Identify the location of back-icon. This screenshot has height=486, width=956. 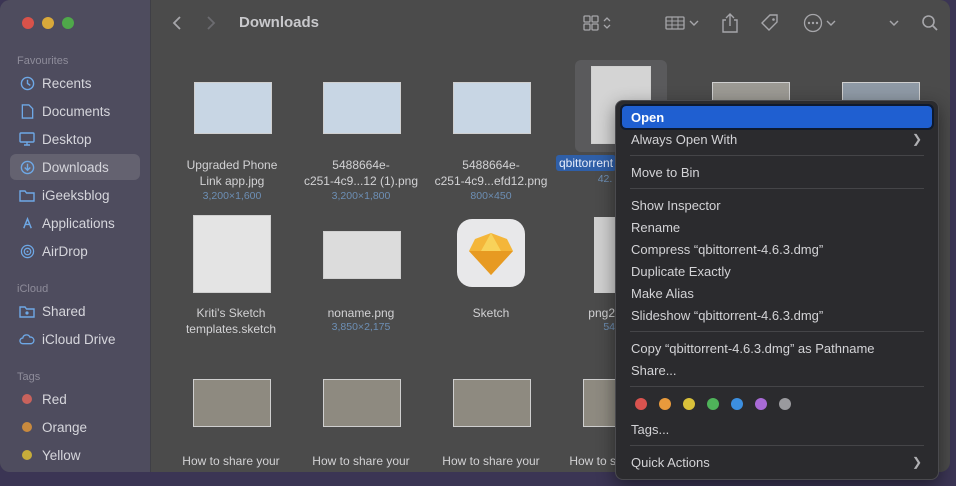
(177, 23).